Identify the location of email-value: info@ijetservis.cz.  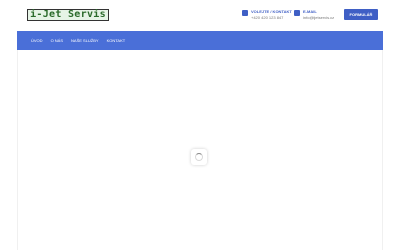
(318, 18).